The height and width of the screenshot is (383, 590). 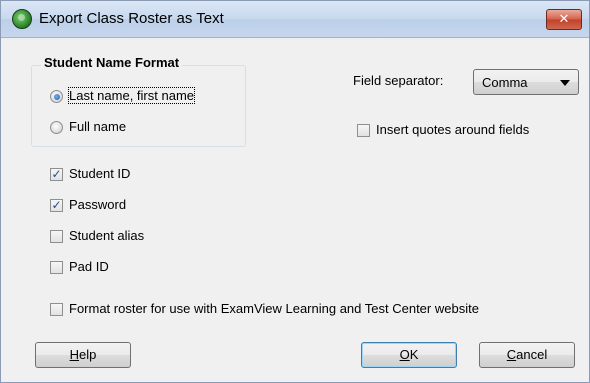 What do you see at coordinates (88, 354) in the screenshot?
I see `help-label-rest: elp` at bounding box center [88, 354].